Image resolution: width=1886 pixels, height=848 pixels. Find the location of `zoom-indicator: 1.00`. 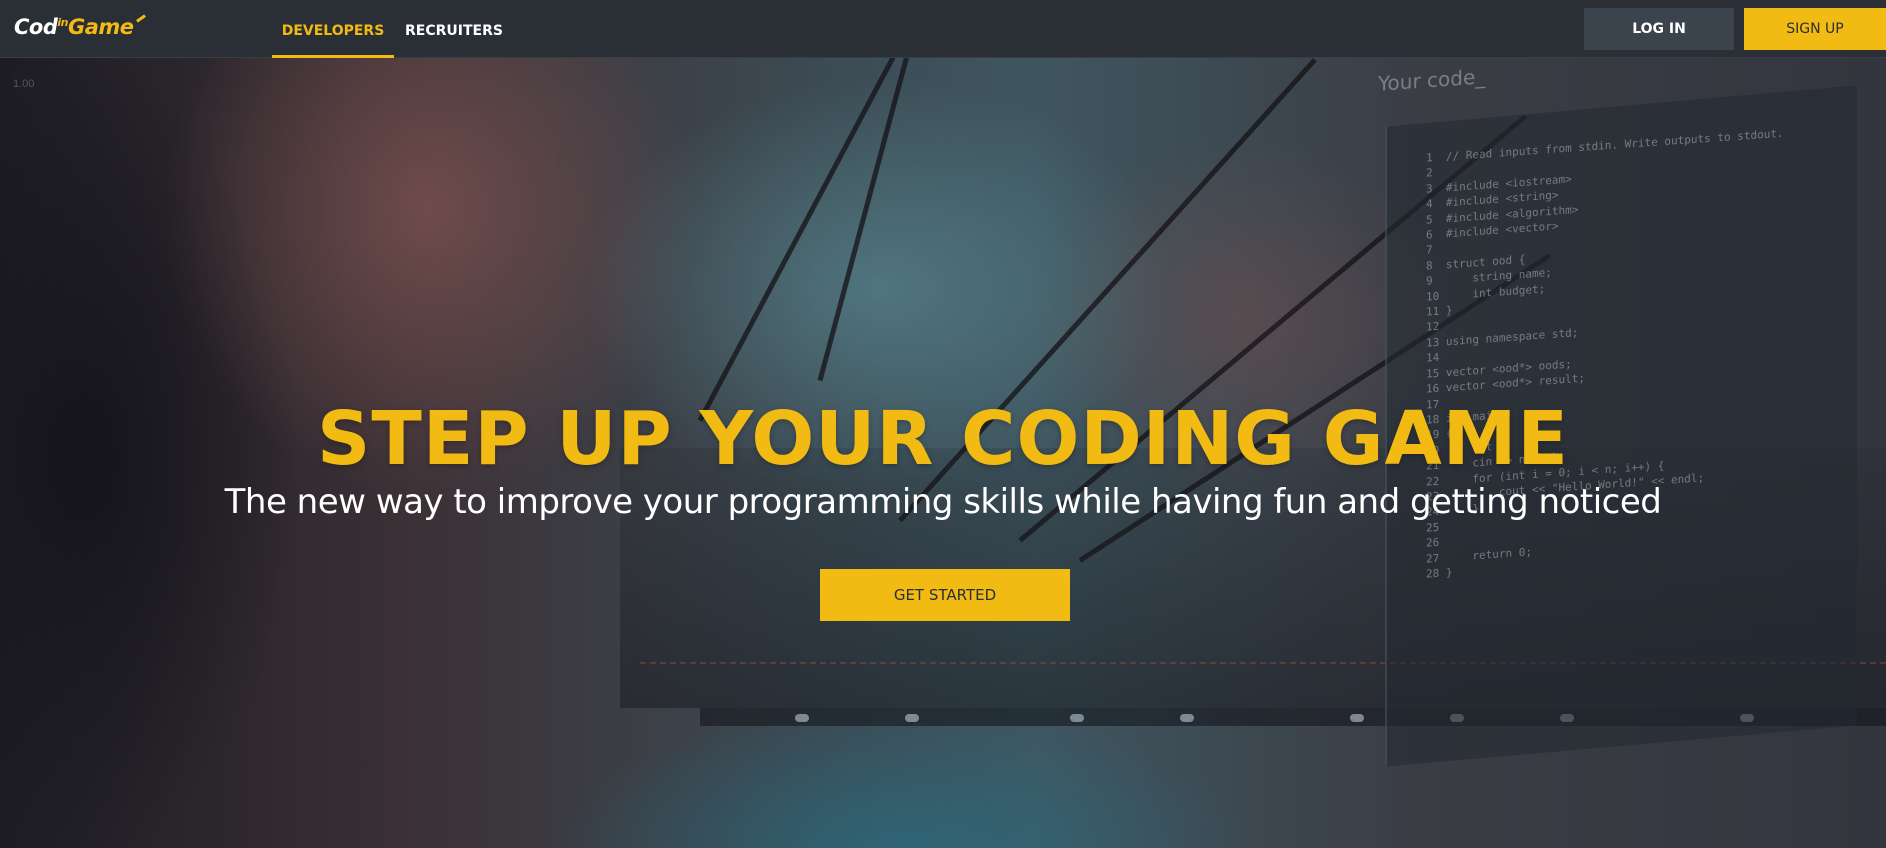

zoom-indicator: 1.00 is located at coordinates (24, 84).